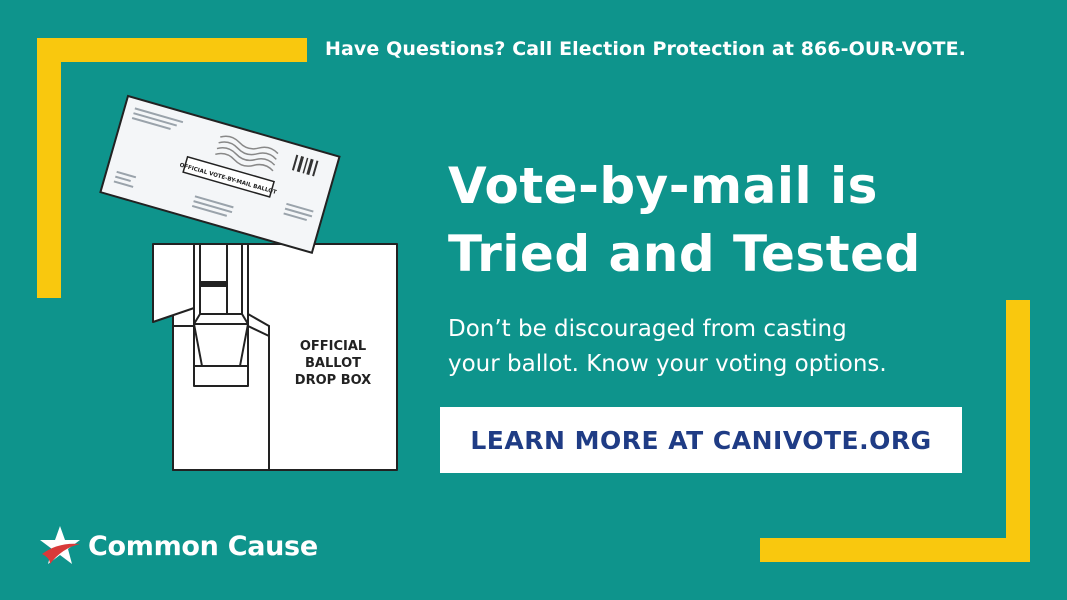  Describe the element at coordinates (333, 346) in the screenshot. I see `dropbox-label-line1: OFFICIAL` at that location.